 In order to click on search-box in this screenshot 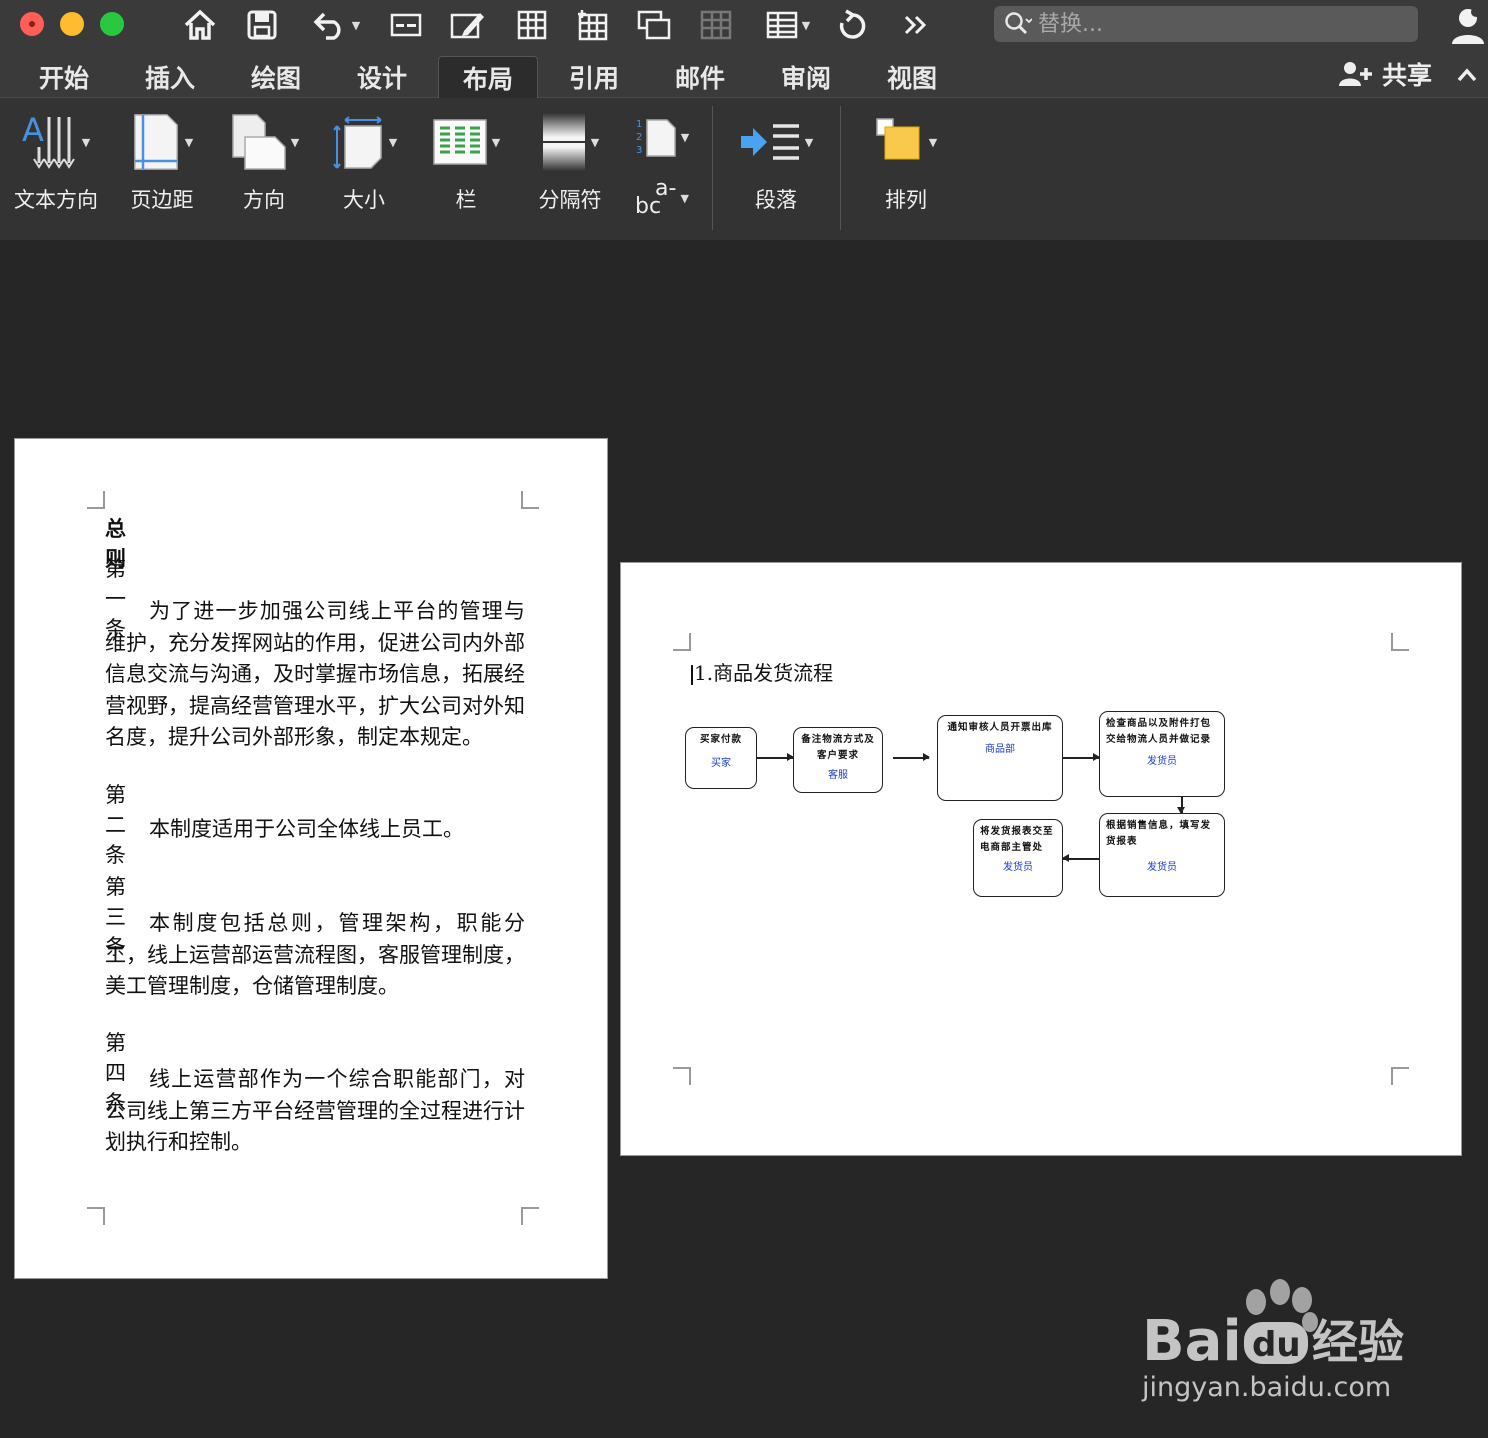, I will do `click(1206, 24)`.